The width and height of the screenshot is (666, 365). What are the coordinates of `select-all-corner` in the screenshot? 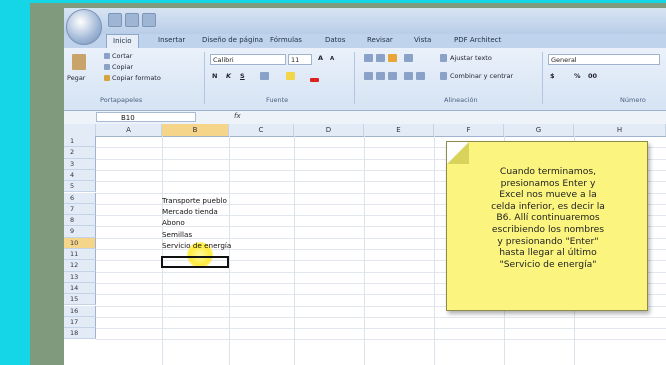 It's located at (80, 130).